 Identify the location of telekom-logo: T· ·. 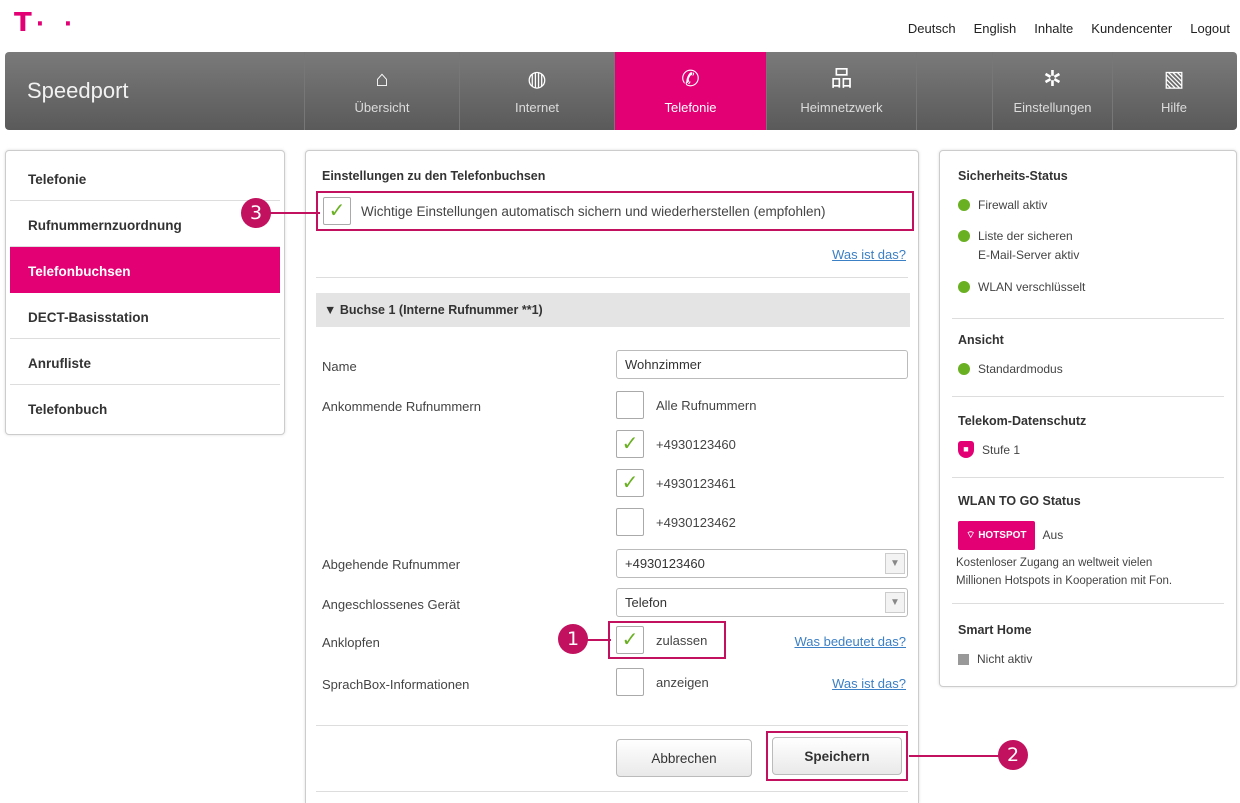
(46, 23).